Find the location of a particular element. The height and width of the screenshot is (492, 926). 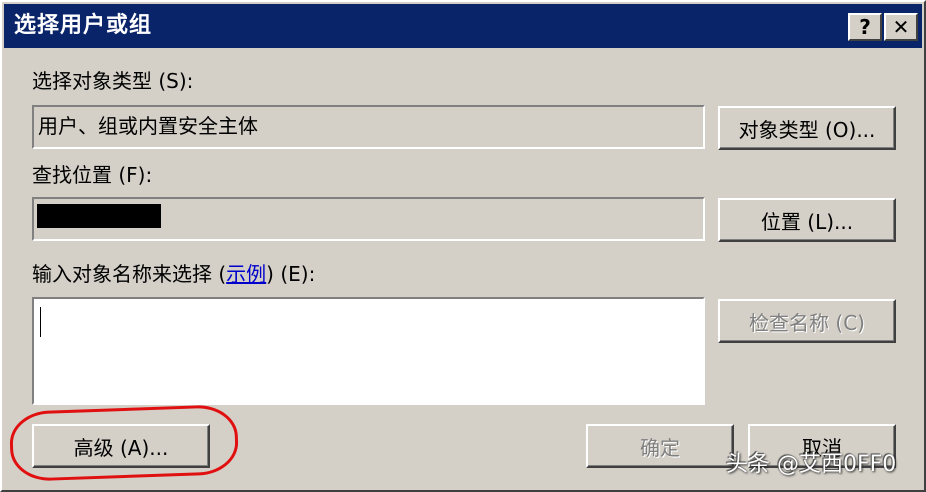

close-icon: ✕ is located at coordinates (901, 27).